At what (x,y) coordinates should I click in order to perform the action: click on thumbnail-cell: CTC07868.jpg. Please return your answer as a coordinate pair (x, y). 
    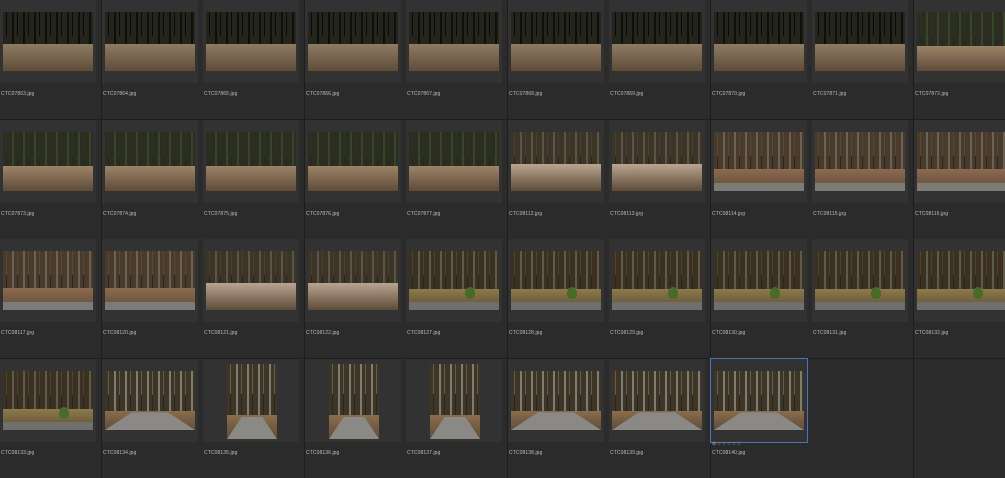
    Looking at the image, I should click on (558, 59).